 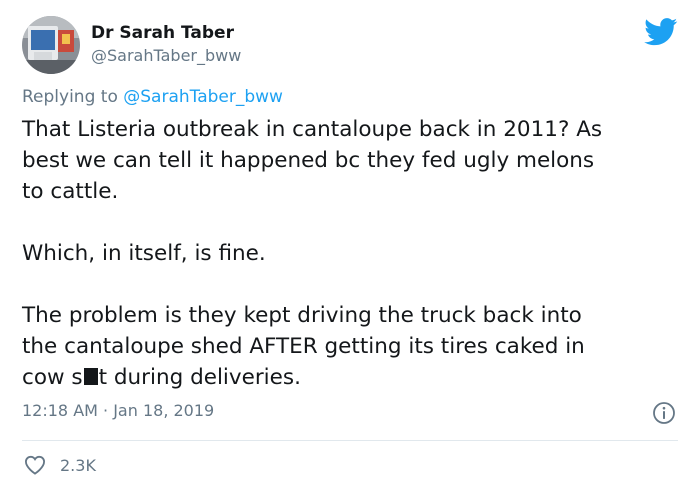 What do you see at coordinates (78, 465) in the screenshot?
I see `like-count: 2.3K` at bounding box center [78, 465].